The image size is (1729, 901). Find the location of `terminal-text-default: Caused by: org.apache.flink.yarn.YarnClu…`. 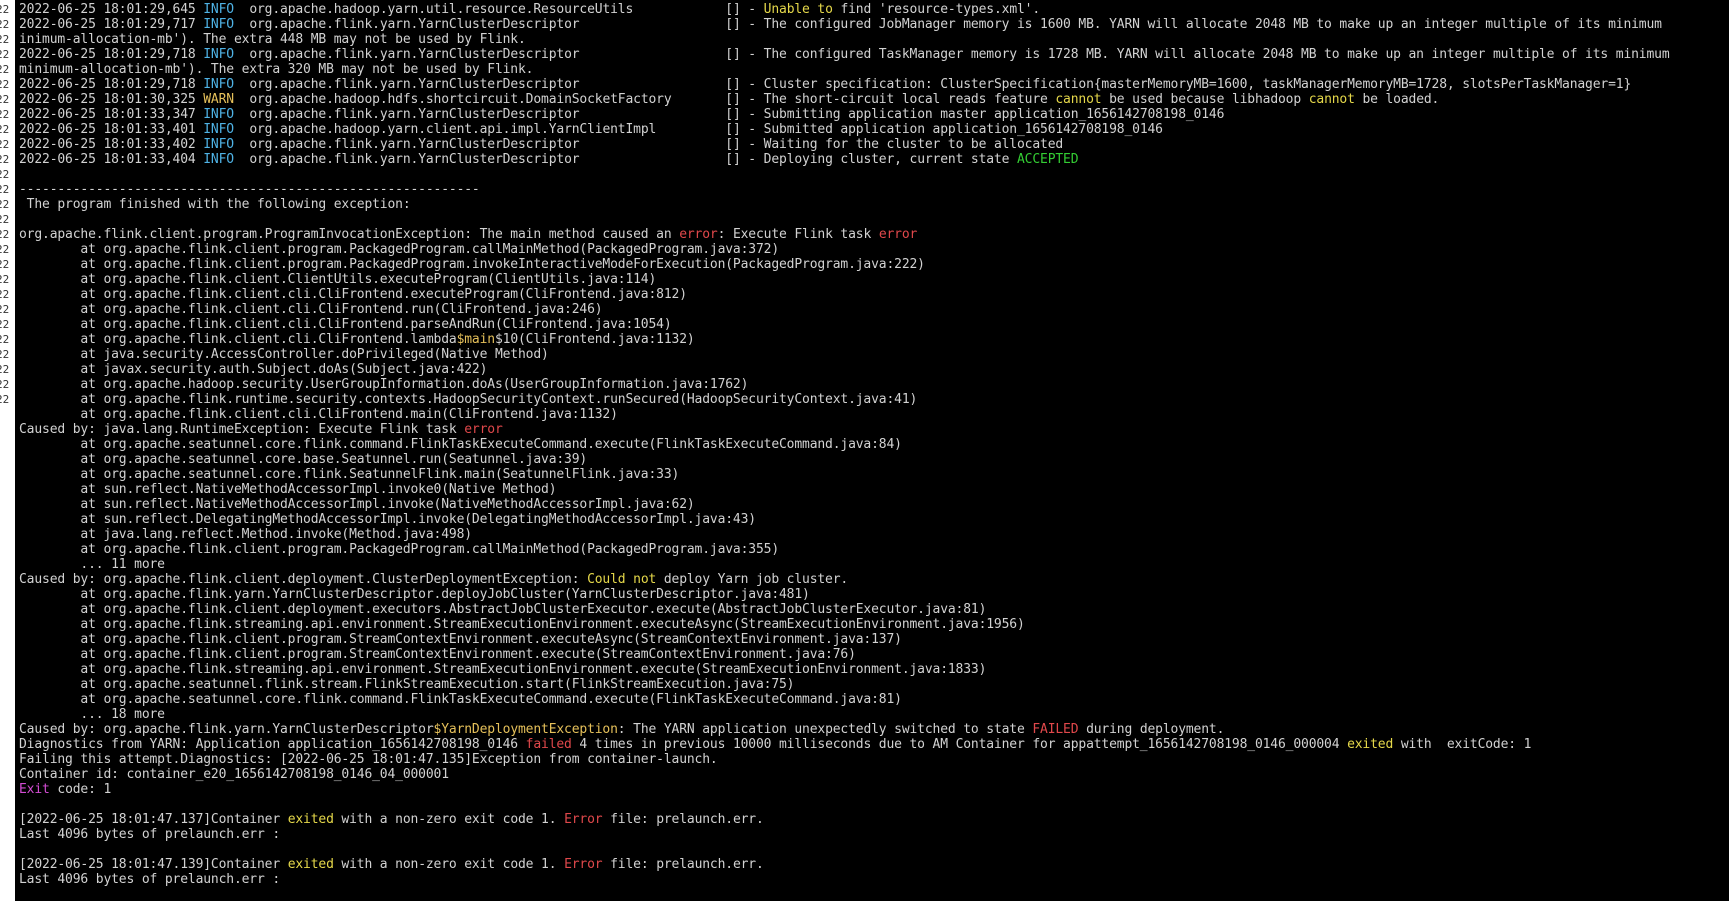

terminal-text-default: Caused by: org.apache.flink.yarn.YarnClu… is located at coordinates (226, 729).